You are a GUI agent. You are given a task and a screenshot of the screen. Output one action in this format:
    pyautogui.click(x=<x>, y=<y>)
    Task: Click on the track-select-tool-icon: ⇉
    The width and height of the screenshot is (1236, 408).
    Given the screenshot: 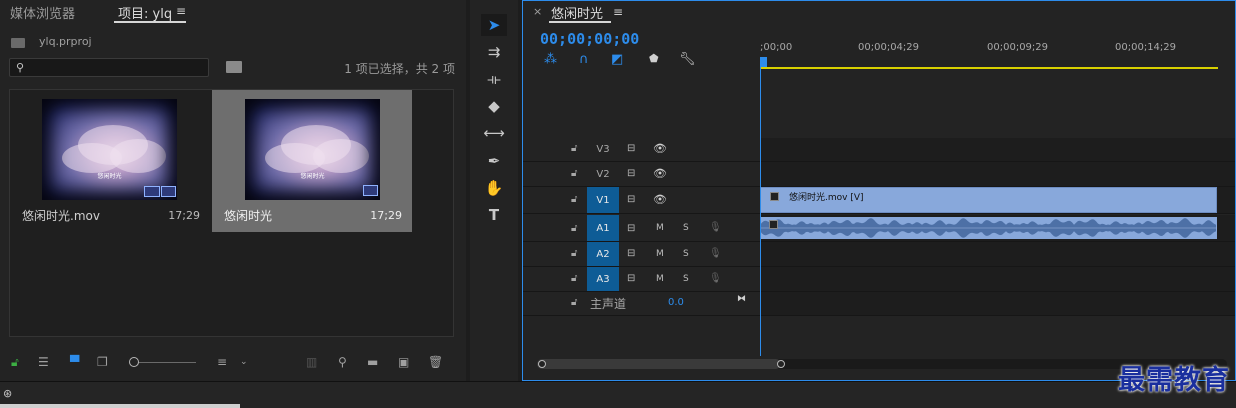 What is the action you would take?
    pyautogui.click(x=494, y=52)
    